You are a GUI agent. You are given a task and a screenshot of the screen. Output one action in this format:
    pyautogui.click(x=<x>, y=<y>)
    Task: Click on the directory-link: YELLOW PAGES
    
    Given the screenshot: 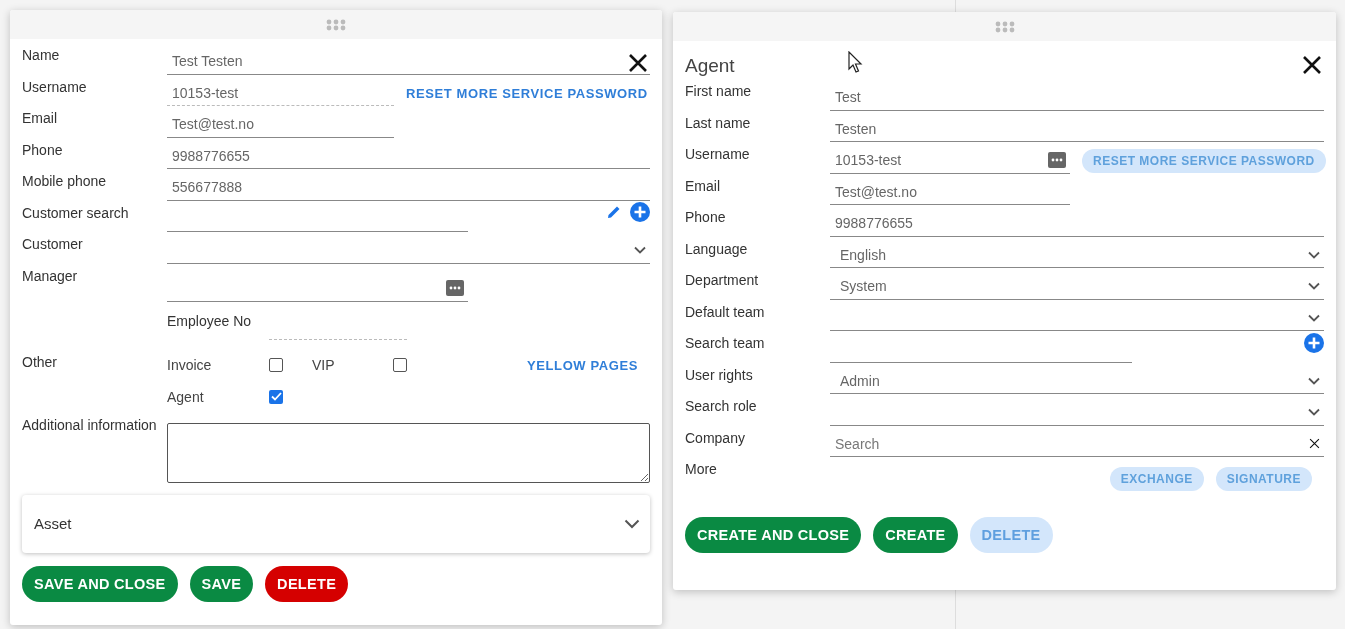 What is the action you would take?
    pyautogui.click(x=582, y=365)
    